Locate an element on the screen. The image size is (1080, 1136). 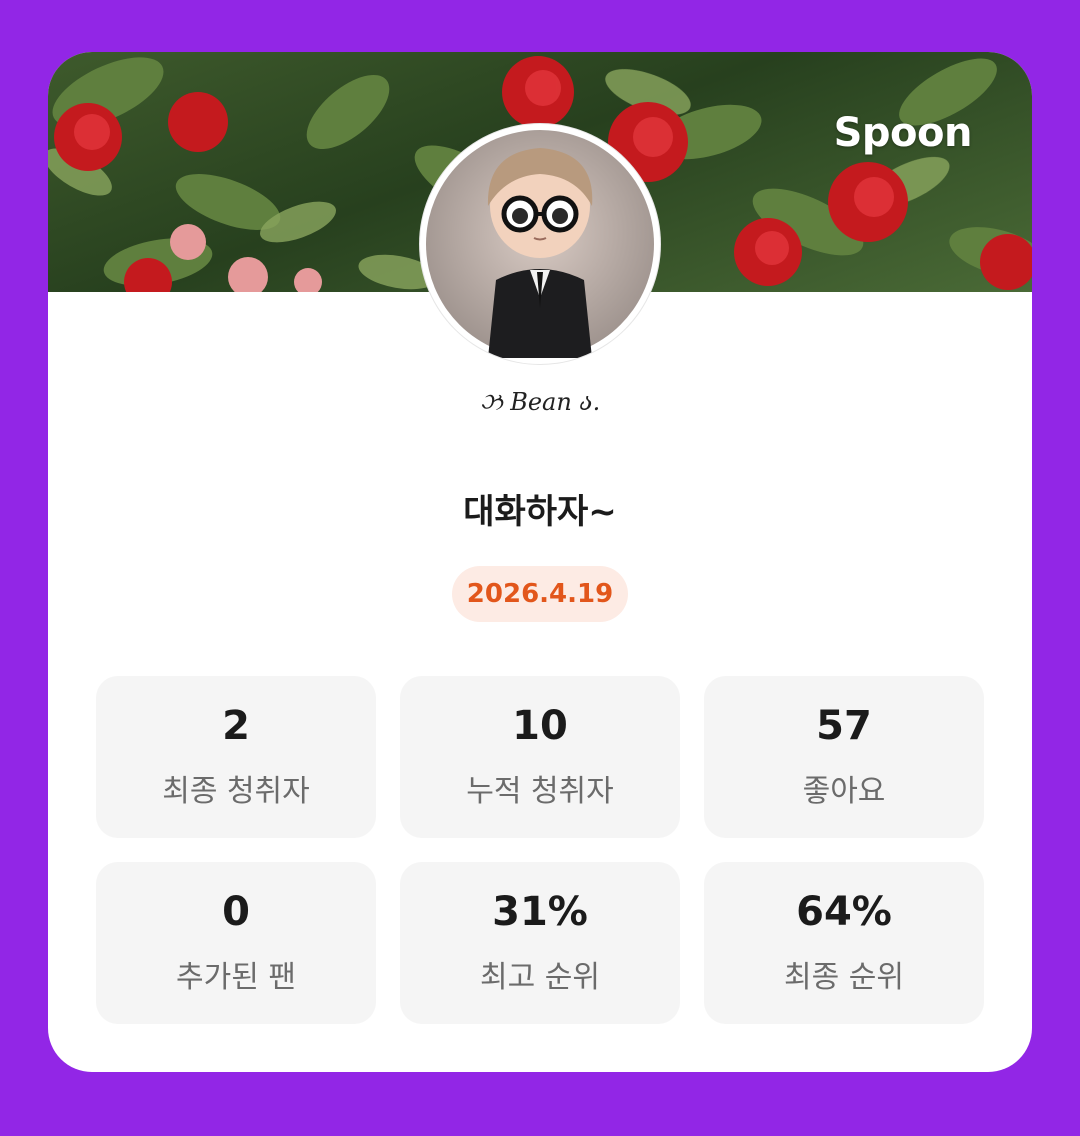
stat-label: 누적 청취자 is located at coordinates (540, 791).